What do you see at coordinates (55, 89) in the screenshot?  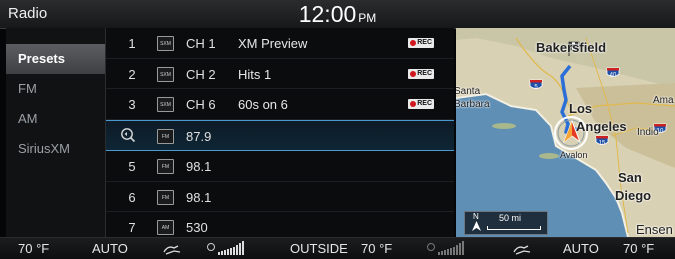 I see `sidebar-item-fm: FM` at bounding box center [55, 89].